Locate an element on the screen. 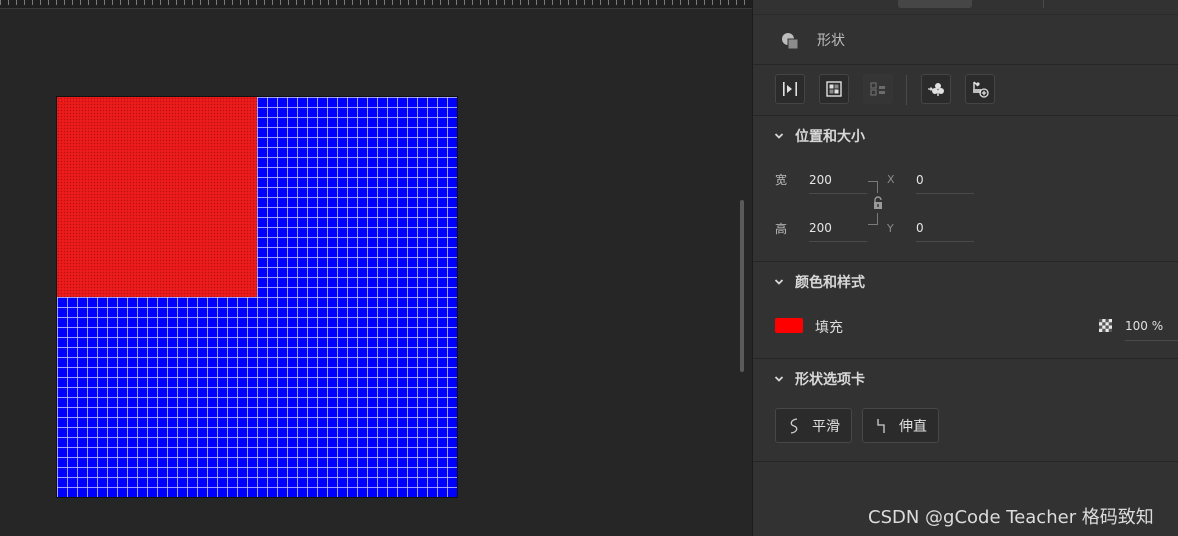 The width and height of the screenshot is (1178, 536). tab-divider is located at coordinates (1043, 4).